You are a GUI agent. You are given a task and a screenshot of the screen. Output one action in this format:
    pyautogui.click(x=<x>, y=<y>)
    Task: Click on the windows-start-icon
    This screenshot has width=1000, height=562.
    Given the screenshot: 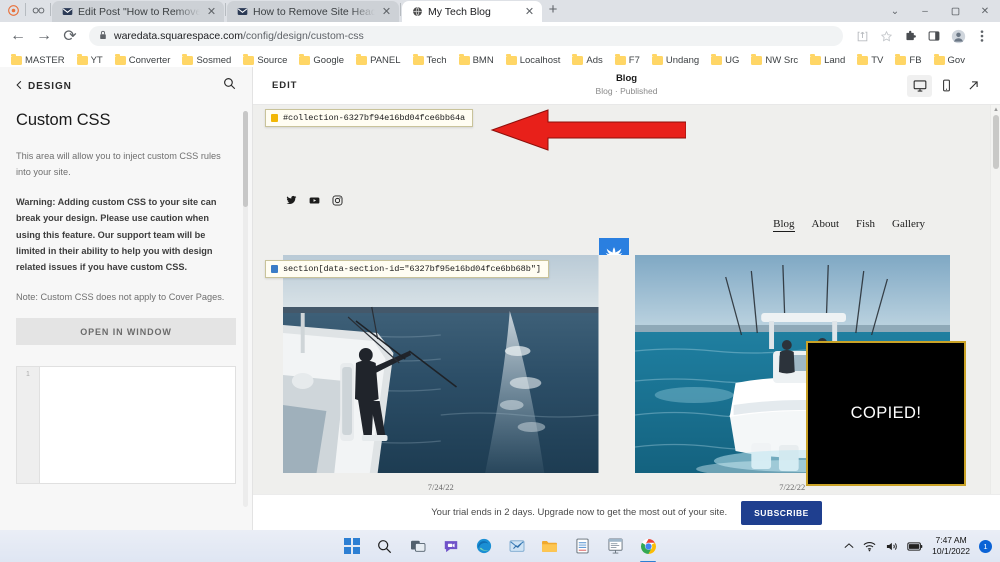 What is the action you would take?
    pyautogui.click(x=352, y=546)
    